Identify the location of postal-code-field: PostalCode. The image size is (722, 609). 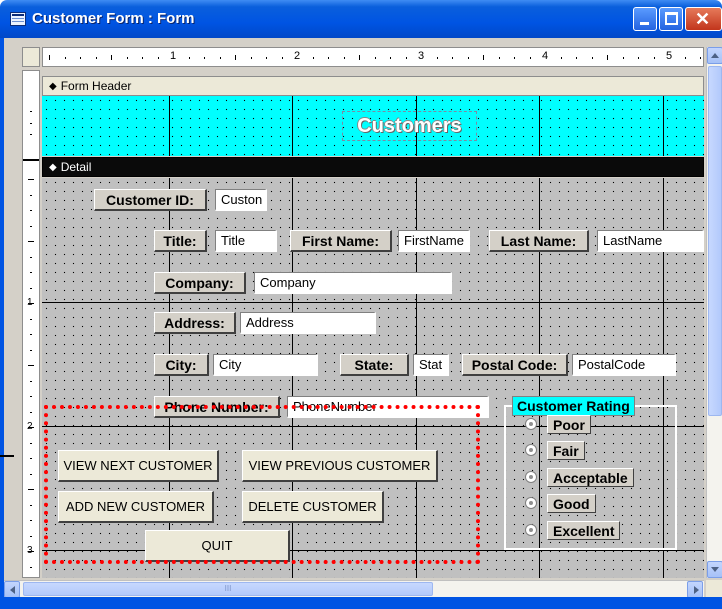
(624, 365).